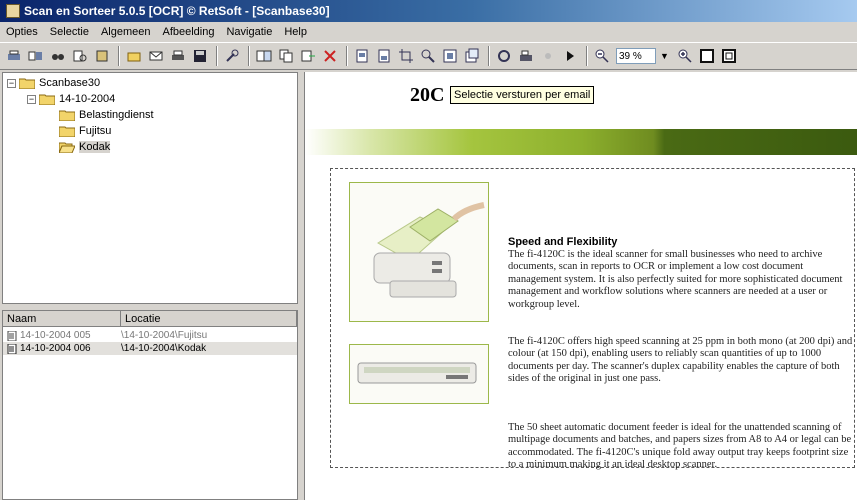 This screenshot has width=857, height=500. I want to click on tree-item-belastingdienst: Belastingdienst, so click(106, 115).